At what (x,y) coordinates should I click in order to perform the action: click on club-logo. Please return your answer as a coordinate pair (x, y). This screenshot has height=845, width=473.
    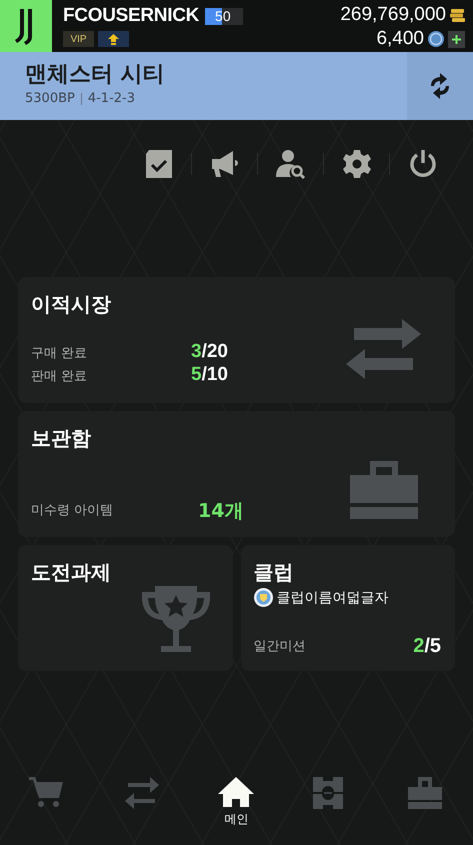
    Looking at the image, I should click on (26, 26).